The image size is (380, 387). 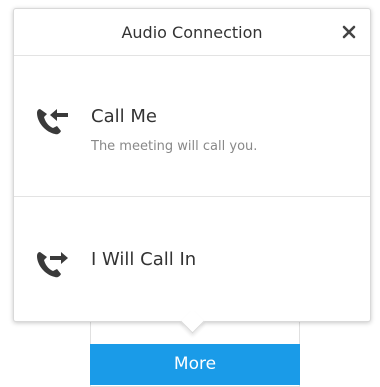 I want to click on popover-header: Audio Connection, so click(x=192, y=32).